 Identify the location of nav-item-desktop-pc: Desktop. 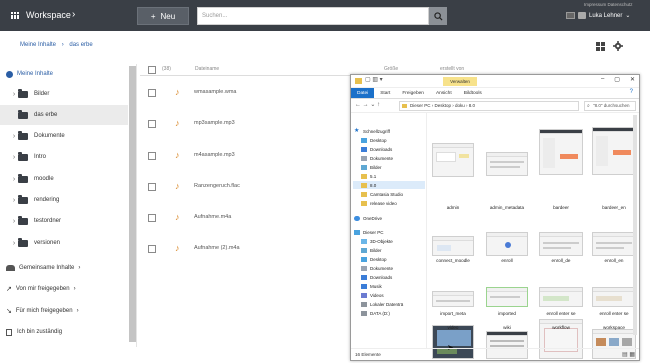
(374, 259).